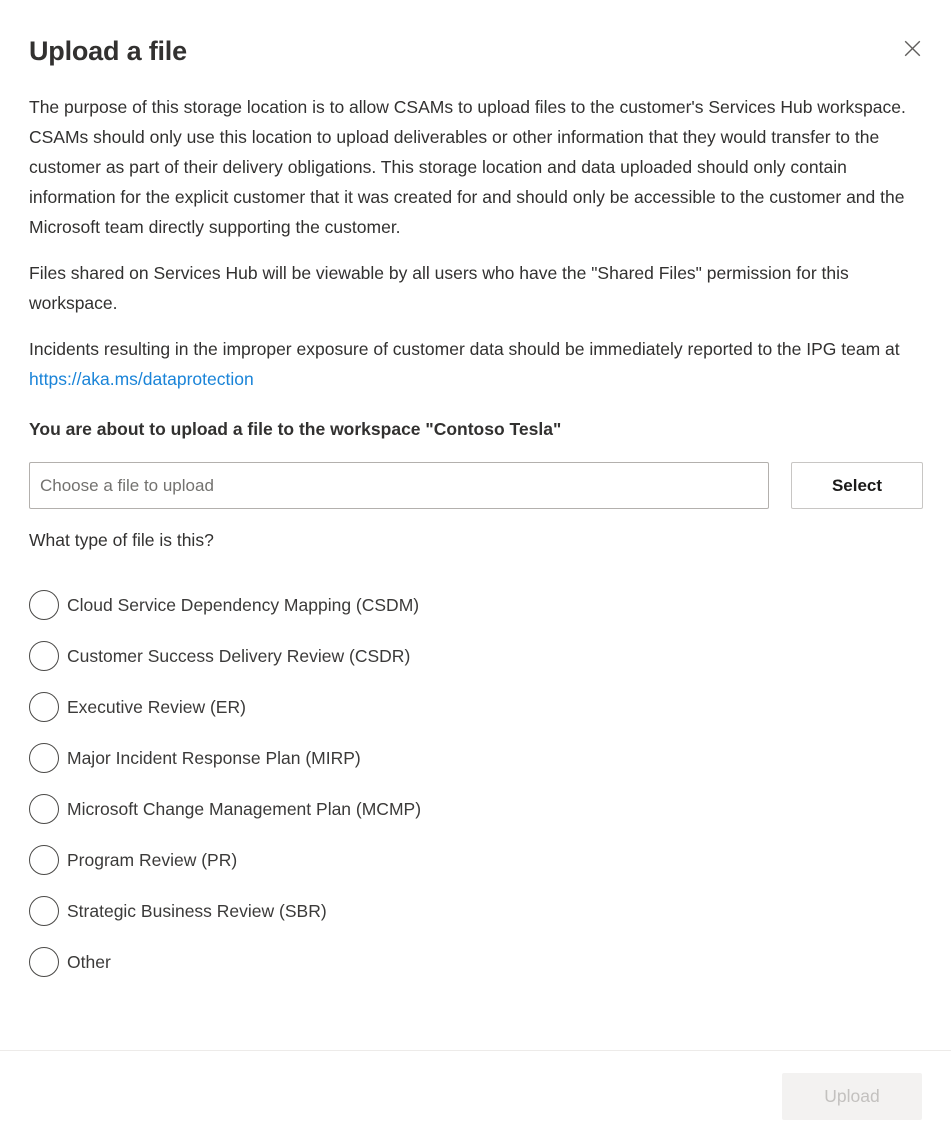  Describe the element at coordinates (475, 34) in the screenshot. I see `dialog-header: Upload a file` at that location.